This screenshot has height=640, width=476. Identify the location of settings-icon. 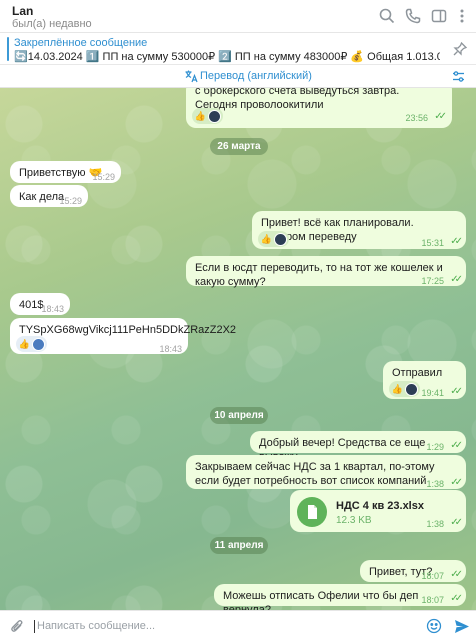
(458, 76).